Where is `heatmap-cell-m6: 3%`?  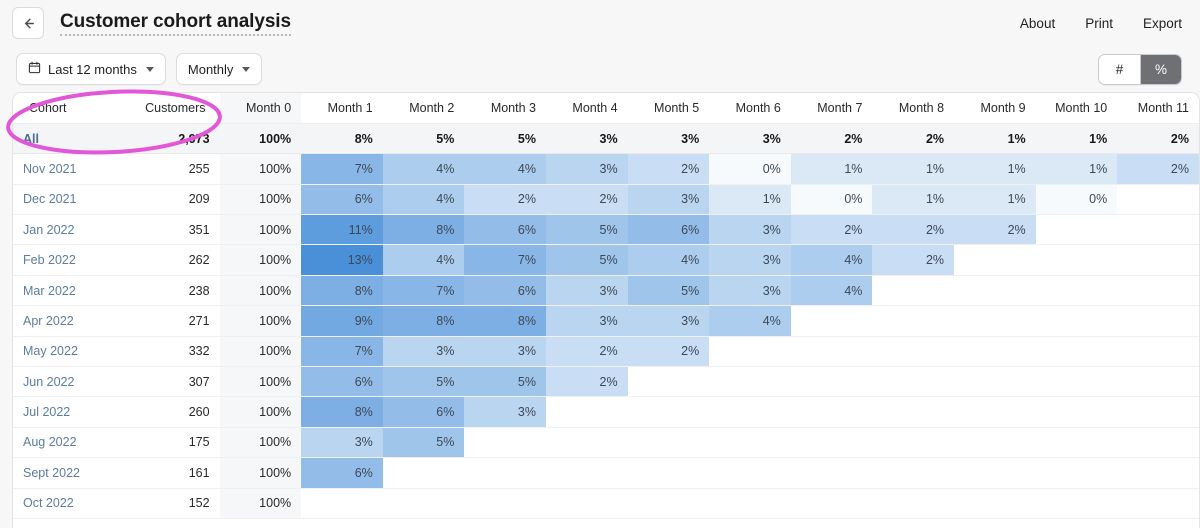 heatmap-cell-m6: 3% is located at coordinates (750, 291).